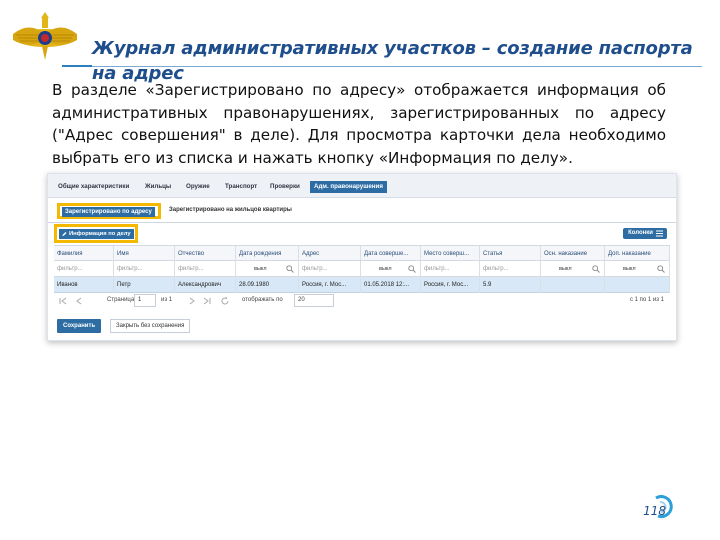 This screenshot has width=720, height=540. I want to click on last-page-icon, so click(207, 301).